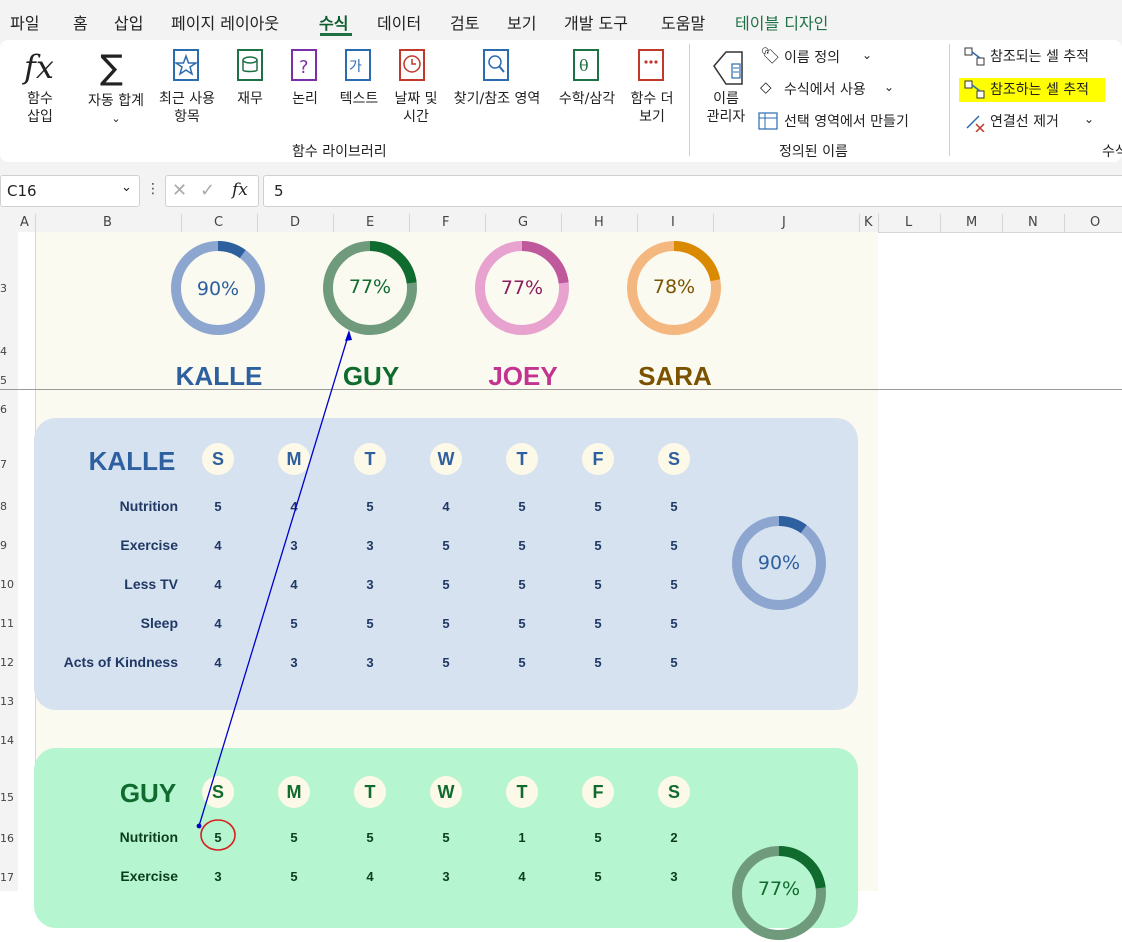  What do you see at coordinates (445, 222) in the screenshot?
I see `column-header: F` at bounding box center [445, 222].